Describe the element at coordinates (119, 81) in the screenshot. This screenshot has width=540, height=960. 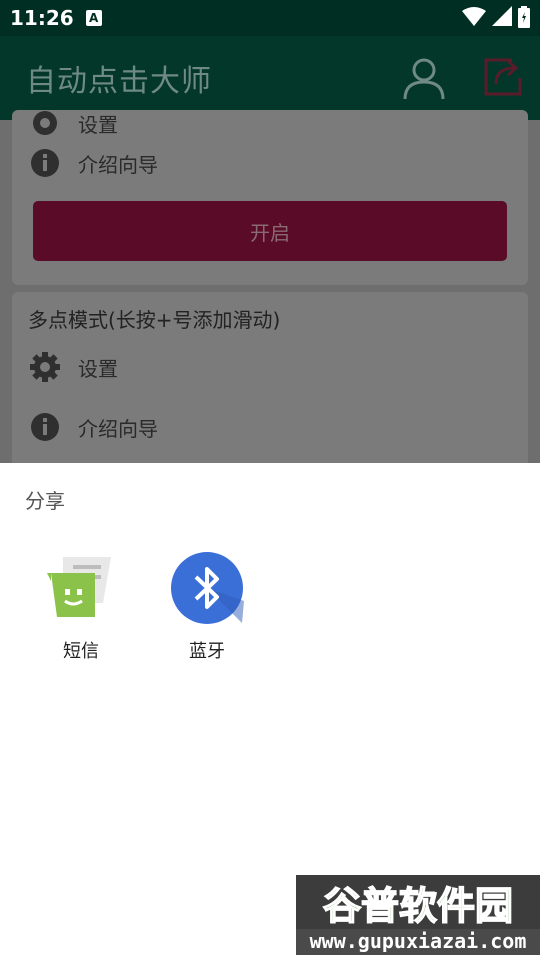
I see `app-title: 自动点击大师` at that location.